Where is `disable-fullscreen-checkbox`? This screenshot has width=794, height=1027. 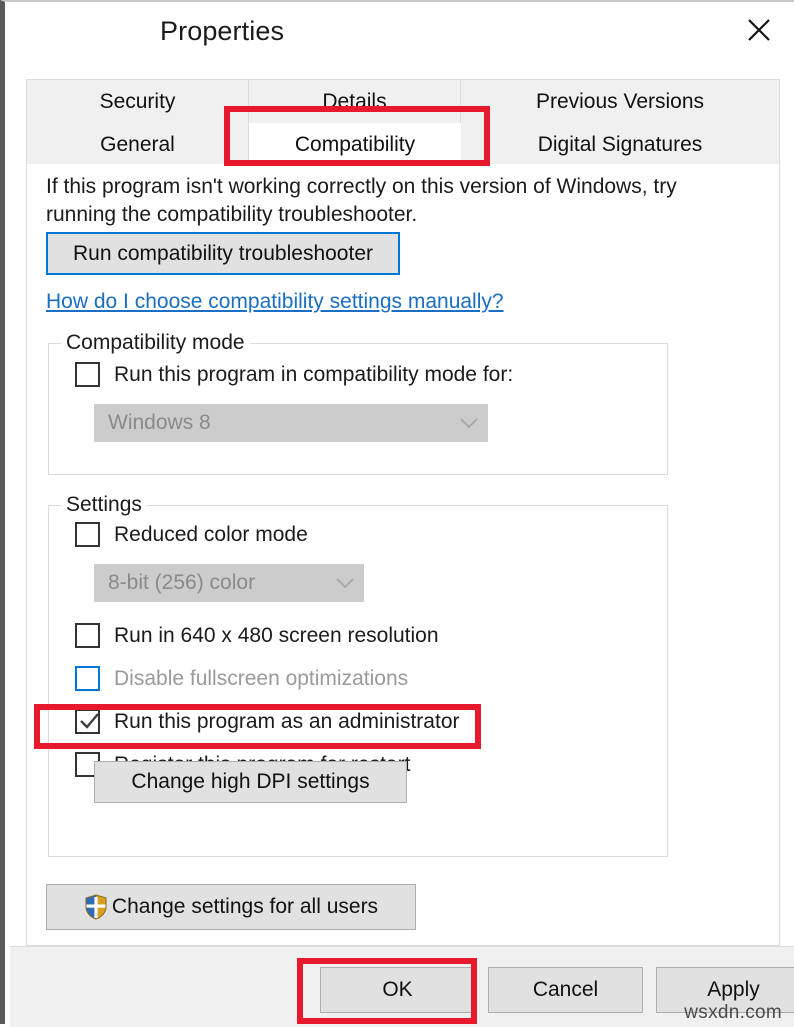
disable-fullscreen-checkbox is located at coordinates (87, 678).